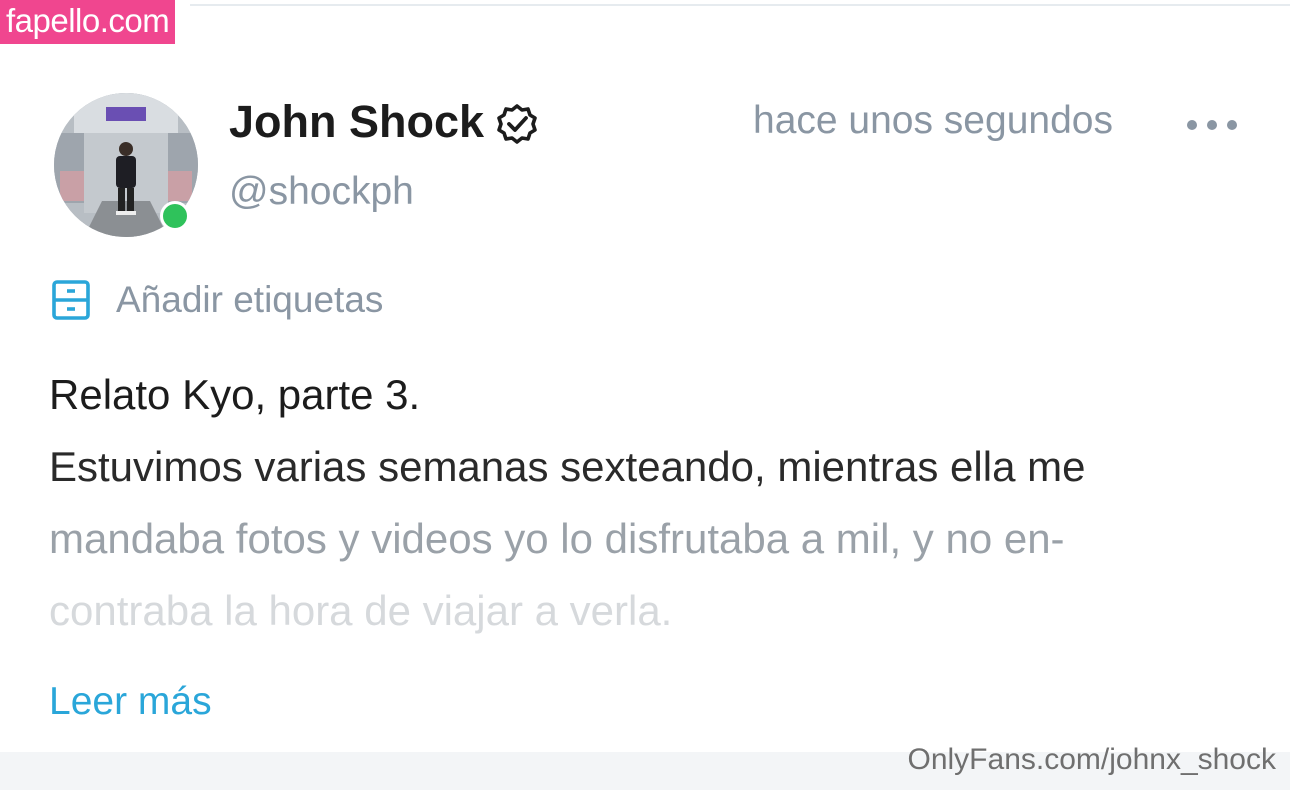 The image size is (1290, 790). Describe the element at coordinates (250, 299) in the screenshot. I see `add-tags-label: Añadir etiquetas` at that location.